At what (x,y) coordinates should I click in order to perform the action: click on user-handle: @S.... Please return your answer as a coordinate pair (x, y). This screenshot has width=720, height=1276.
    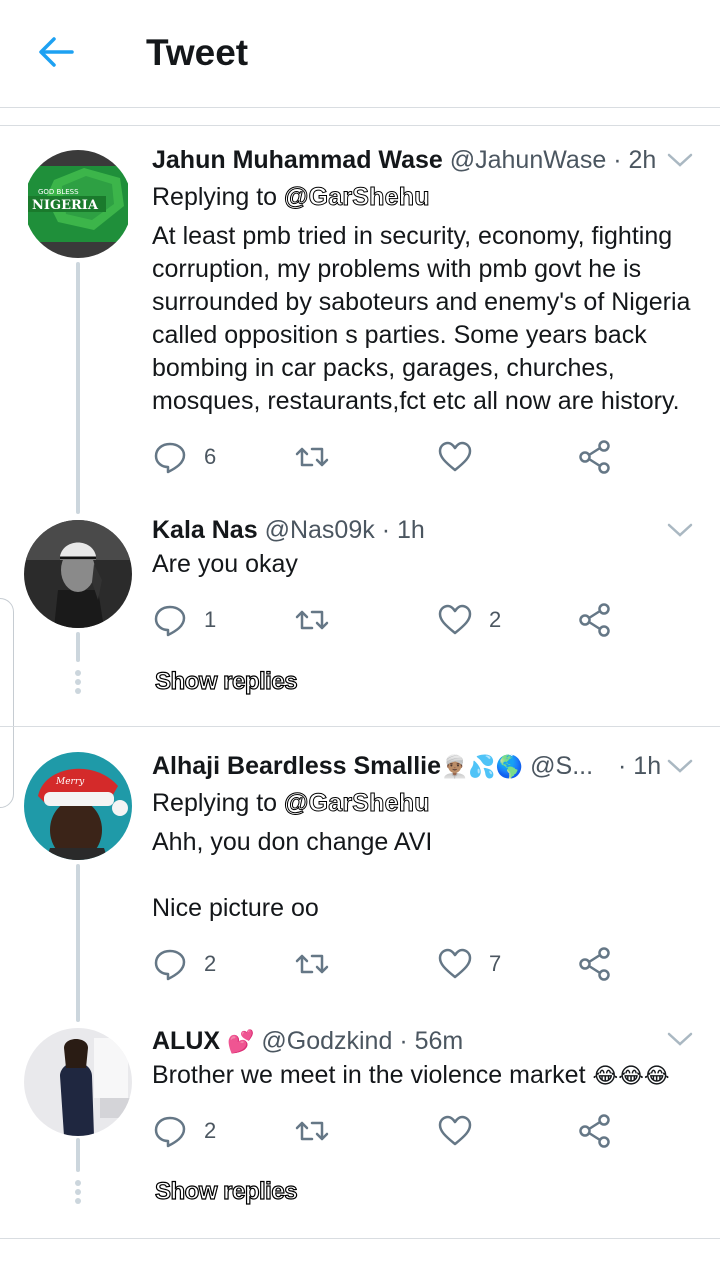
    Looking at the image, I should click on (561, 766).